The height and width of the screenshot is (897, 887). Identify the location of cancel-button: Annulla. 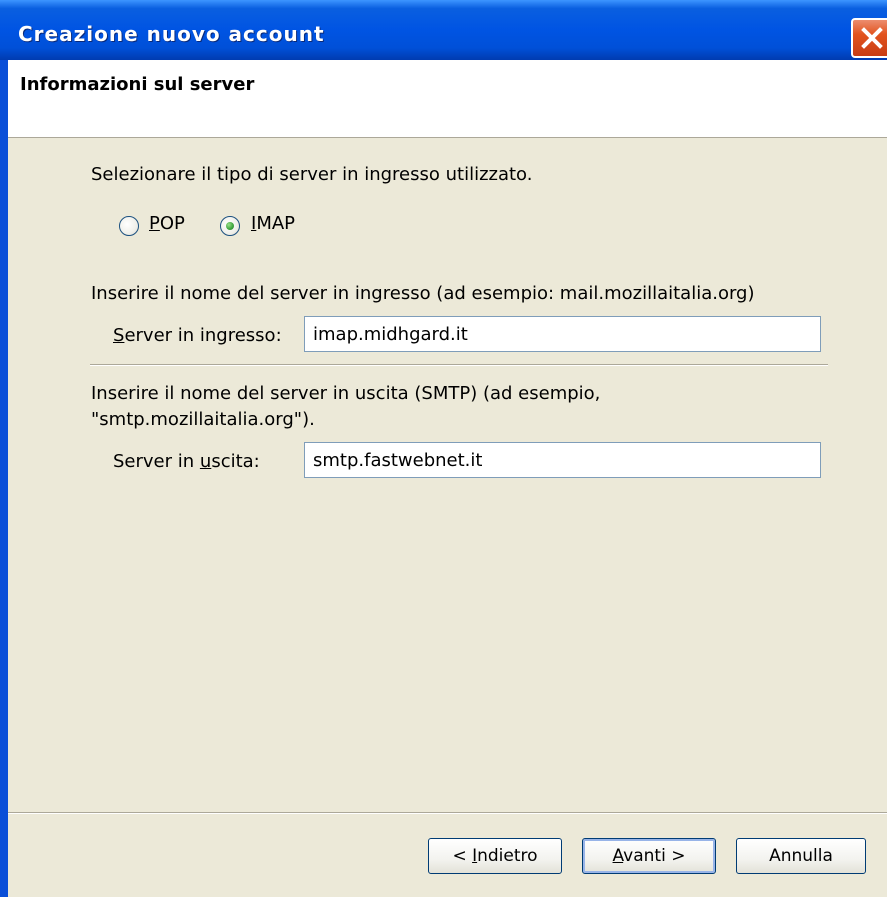
(801, 856).